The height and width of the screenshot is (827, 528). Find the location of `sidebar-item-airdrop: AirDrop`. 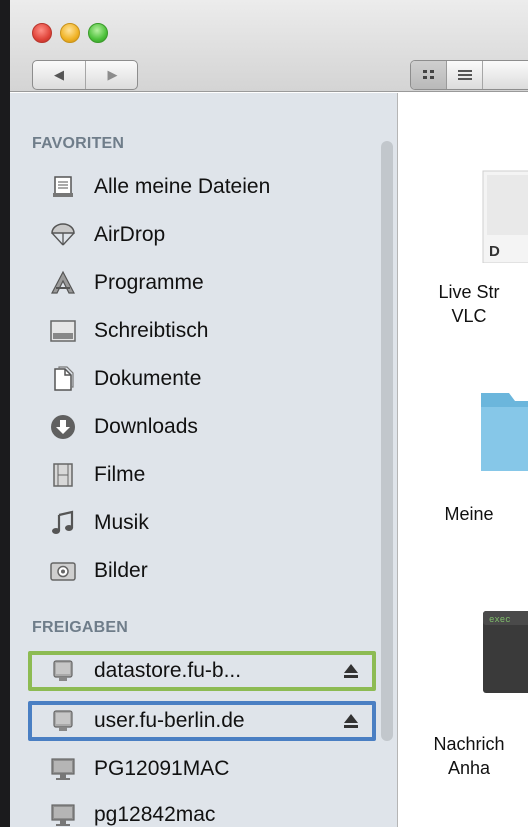

sidebar-item-airdrop: AirDrop is located at coordinates (202, 235).